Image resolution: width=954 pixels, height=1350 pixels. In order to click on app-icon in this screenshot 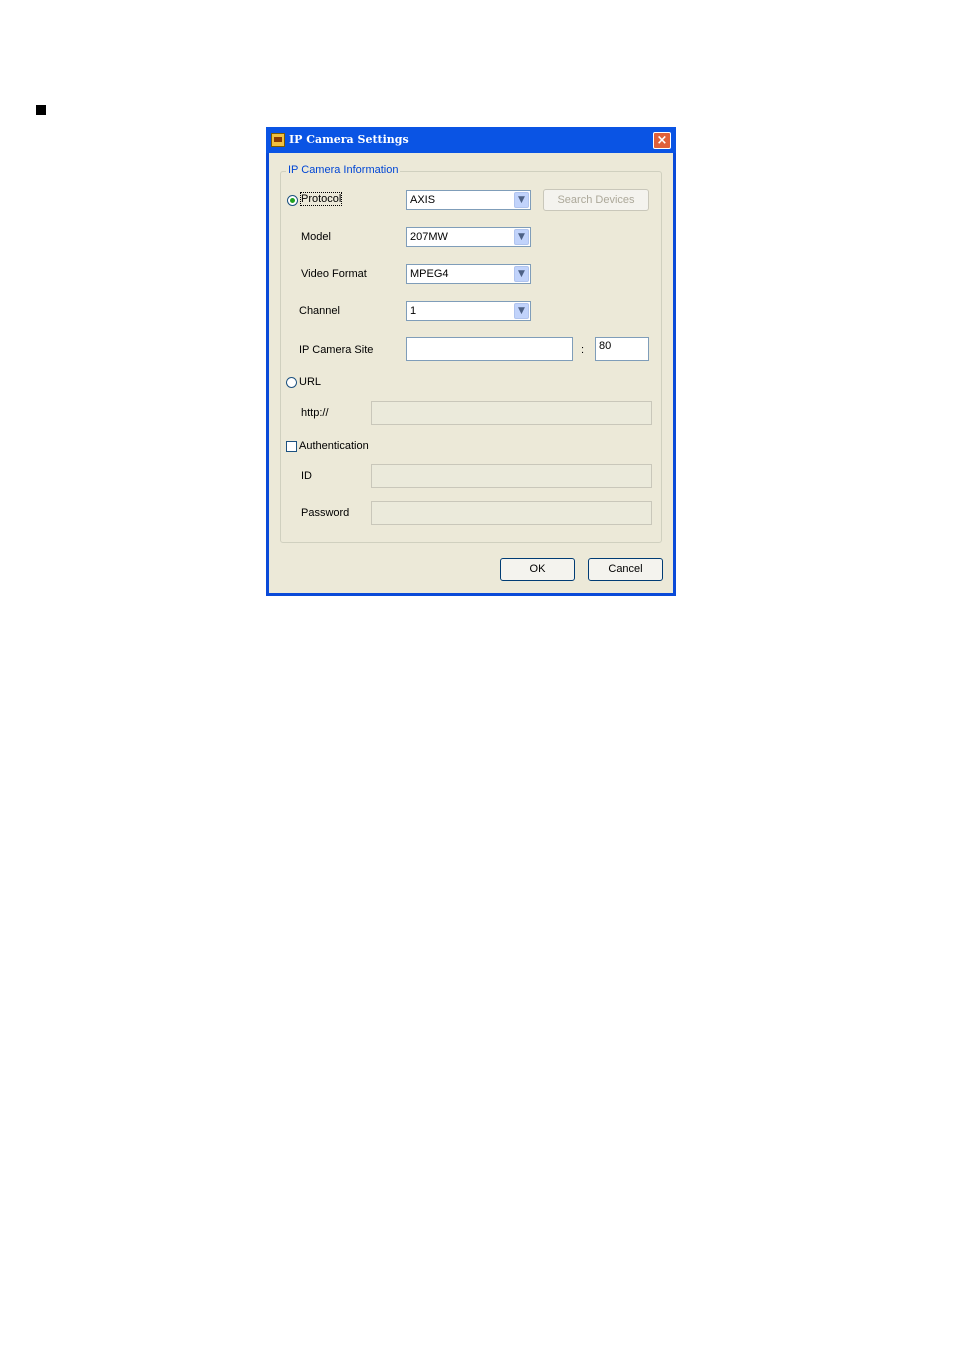, I will do `click(278, 140)`.